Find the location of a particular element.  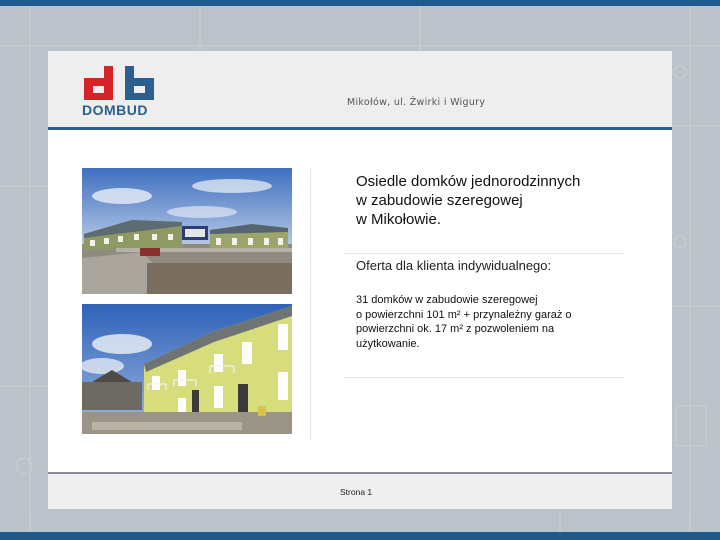

description-line: powierzchni ok. 17 m² z pozwoleniem na is located at coordinates (455, 329).